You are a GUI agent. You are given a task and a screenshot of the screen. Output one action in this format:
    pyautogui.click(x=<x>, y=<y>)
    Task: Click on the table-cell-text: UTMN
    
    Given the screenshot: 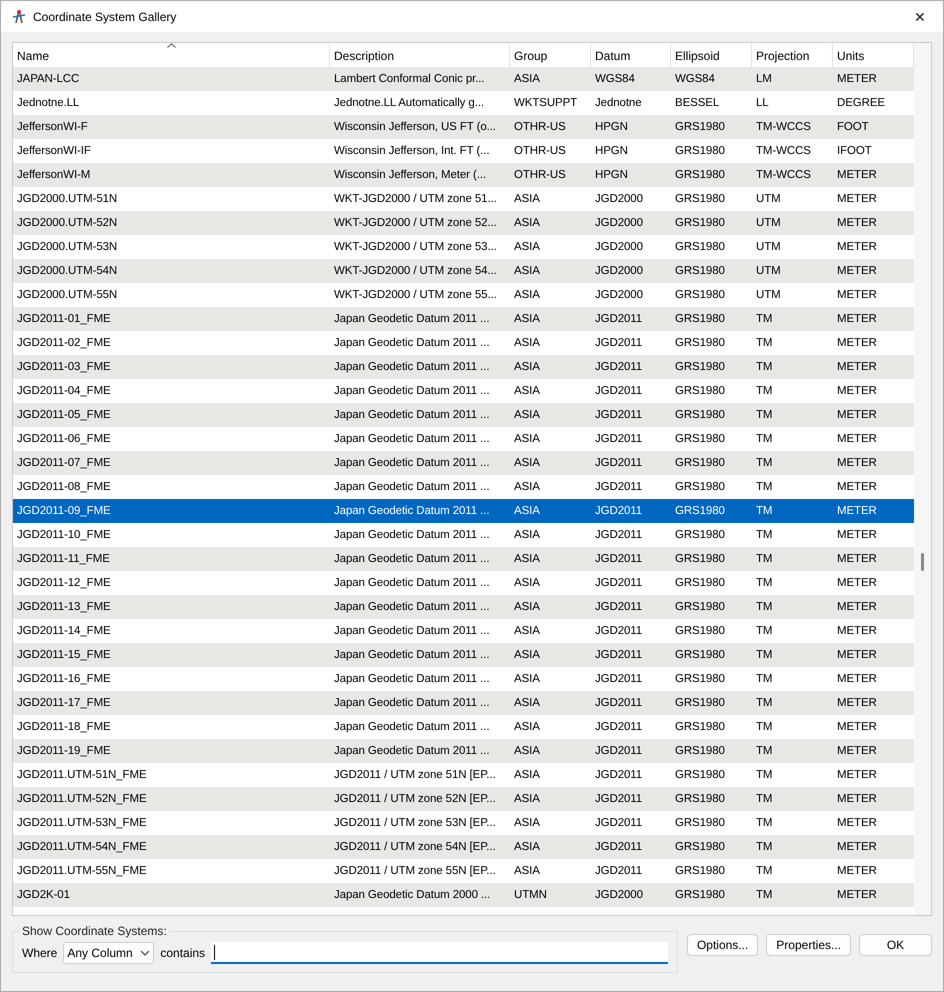 What is the action you would take?
    pyautogui.click(x=530, y=895)
    